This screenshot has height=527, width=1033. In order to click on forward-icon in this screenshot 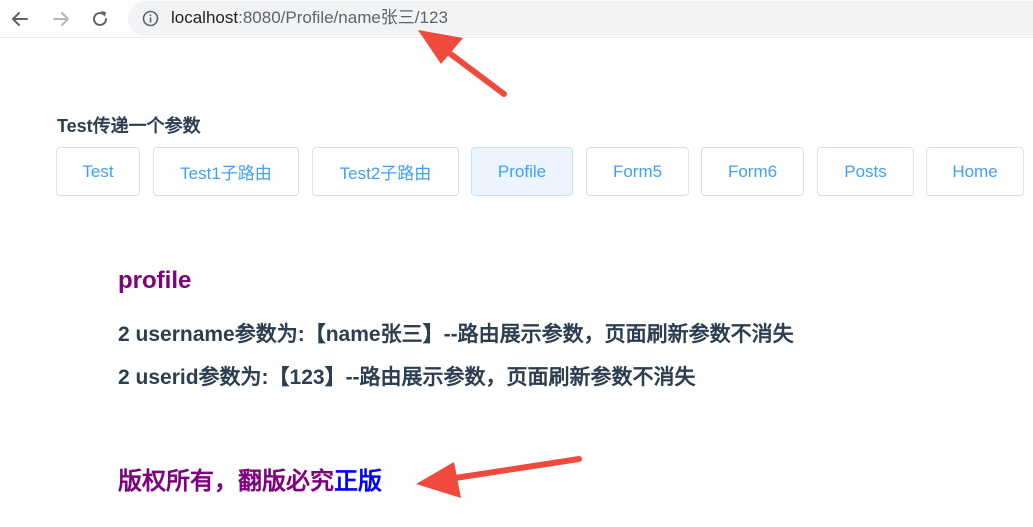, I will do `click(61, 19)`.